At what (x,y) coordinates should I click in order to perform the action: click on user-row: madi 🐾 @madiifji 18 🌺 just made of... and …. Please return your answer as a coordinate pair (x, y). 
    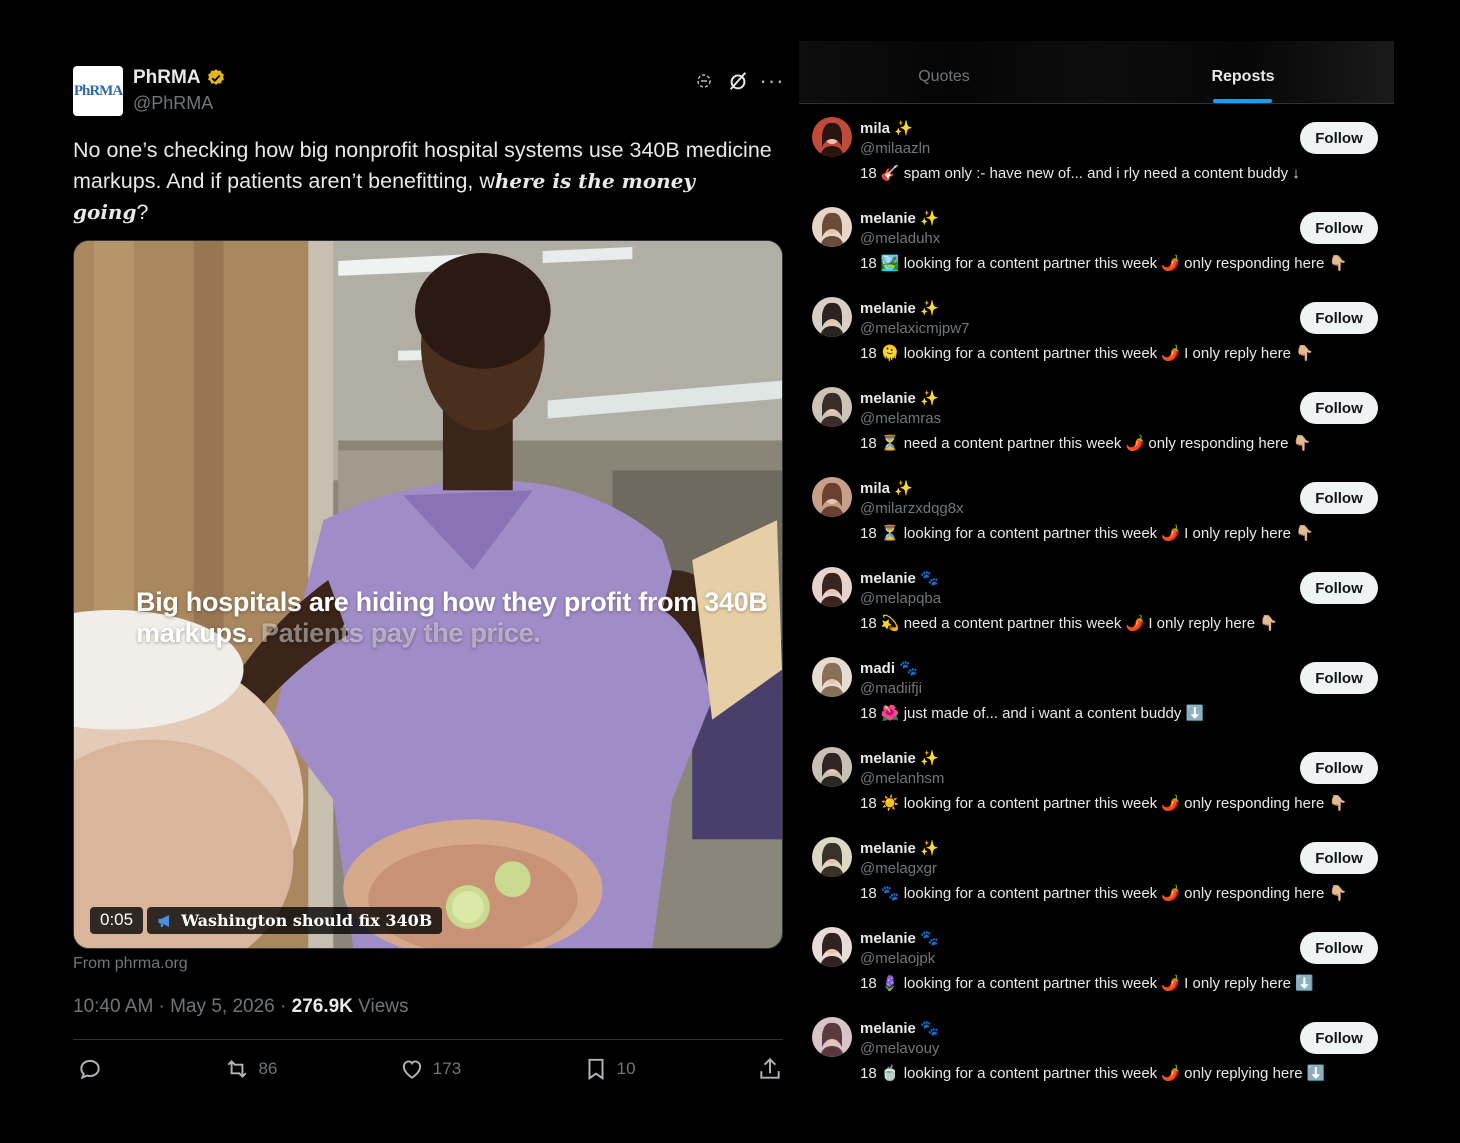
    Looking at the image, I should click on (1096, 702).